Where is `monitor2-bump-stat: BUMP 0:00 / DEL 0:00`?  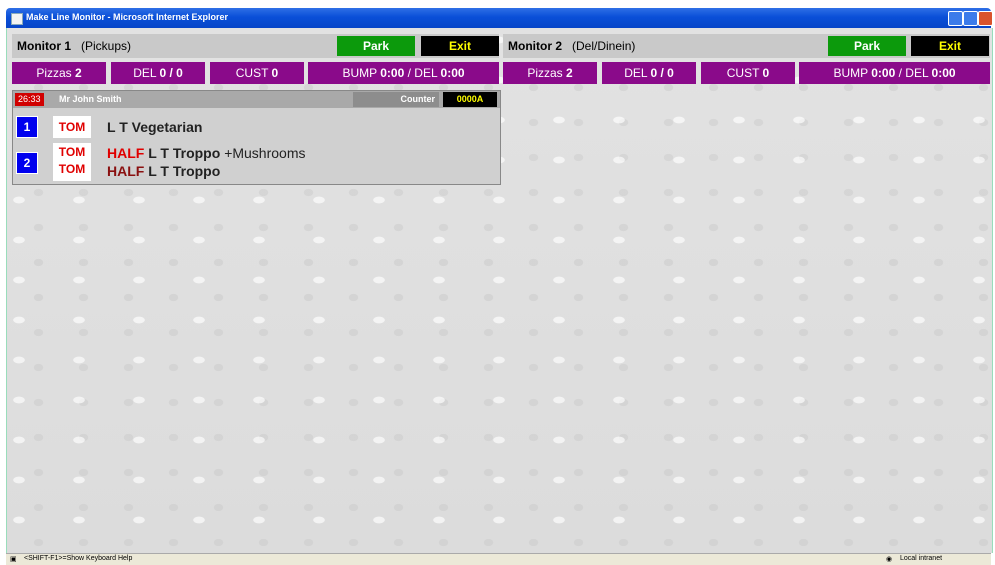 monitor2-bump-stat: BUMP 0:00 / DEL 0:00 is located at coordinates (894, 73).